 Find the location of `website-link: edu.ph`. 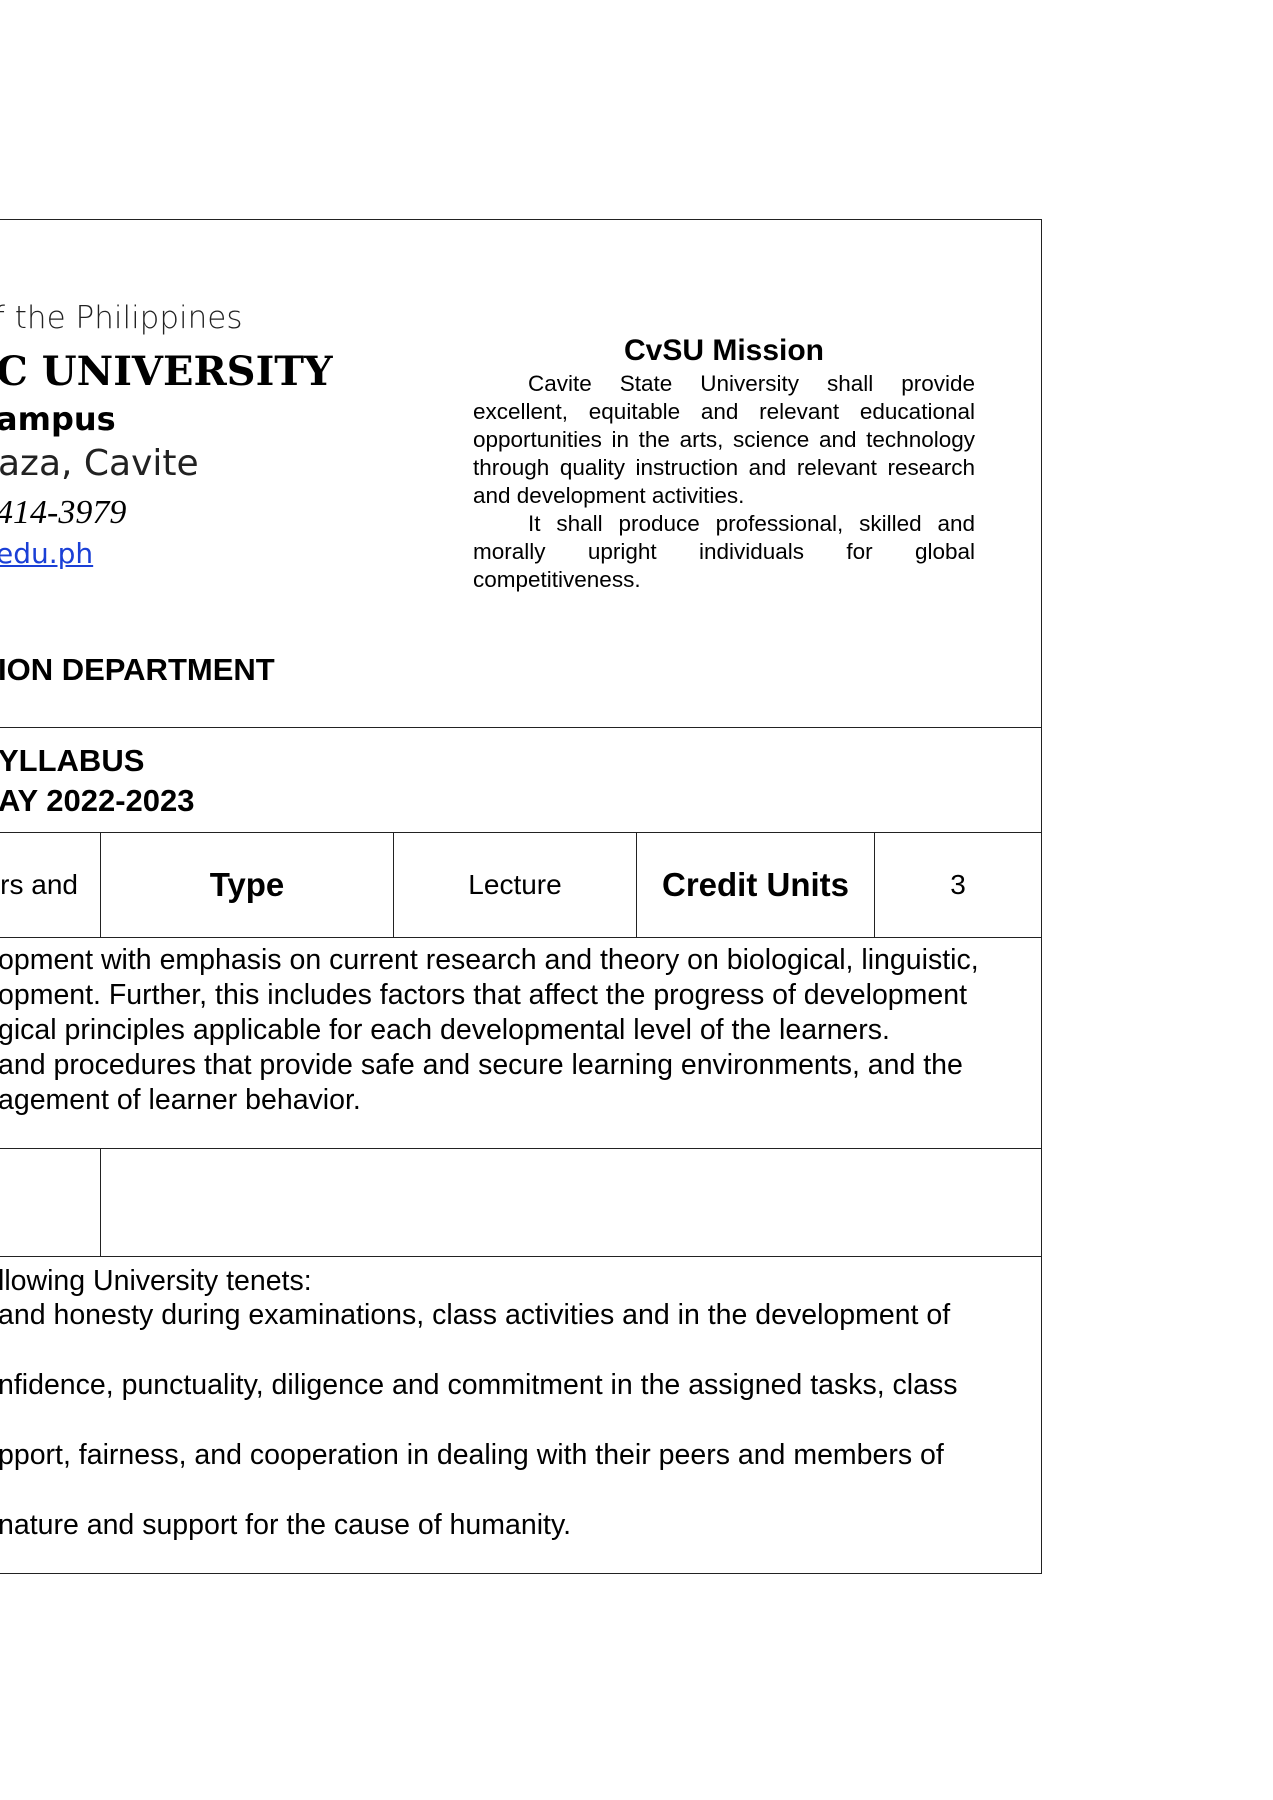

website-link: edu.ph is located at coordinates (46, 553).